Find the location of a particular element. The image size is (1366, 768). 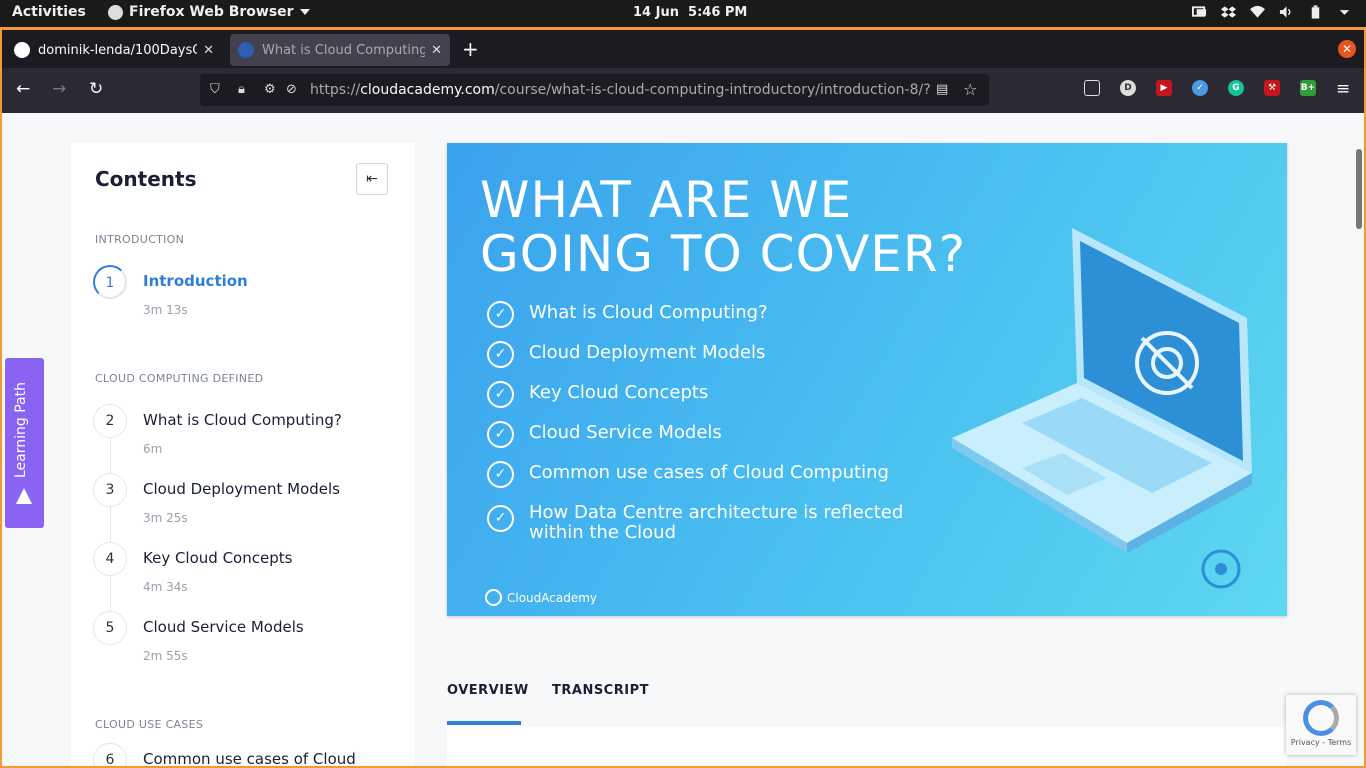

hamburger-menu-icon: ≡ is located at coordinates (1343, 89).